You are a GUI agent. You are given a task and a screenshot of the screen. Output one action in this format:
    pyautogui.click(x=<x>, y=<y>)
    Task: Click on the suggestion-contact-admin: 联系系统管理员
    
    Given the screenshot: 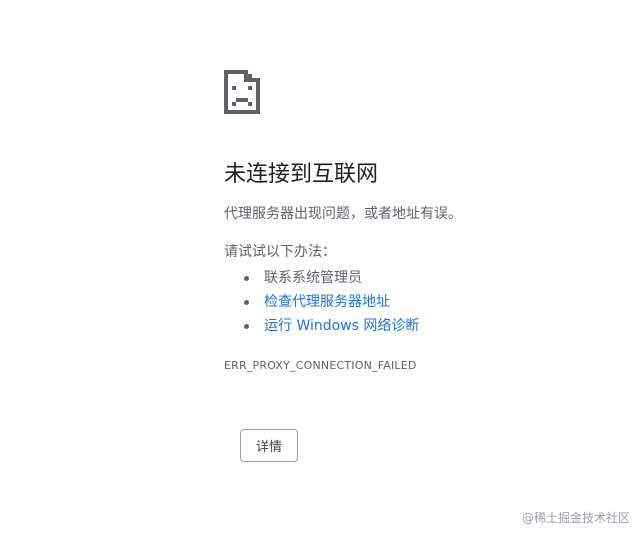 What is the action you would take?
    pyautogui.click(x=424, y=278)
    